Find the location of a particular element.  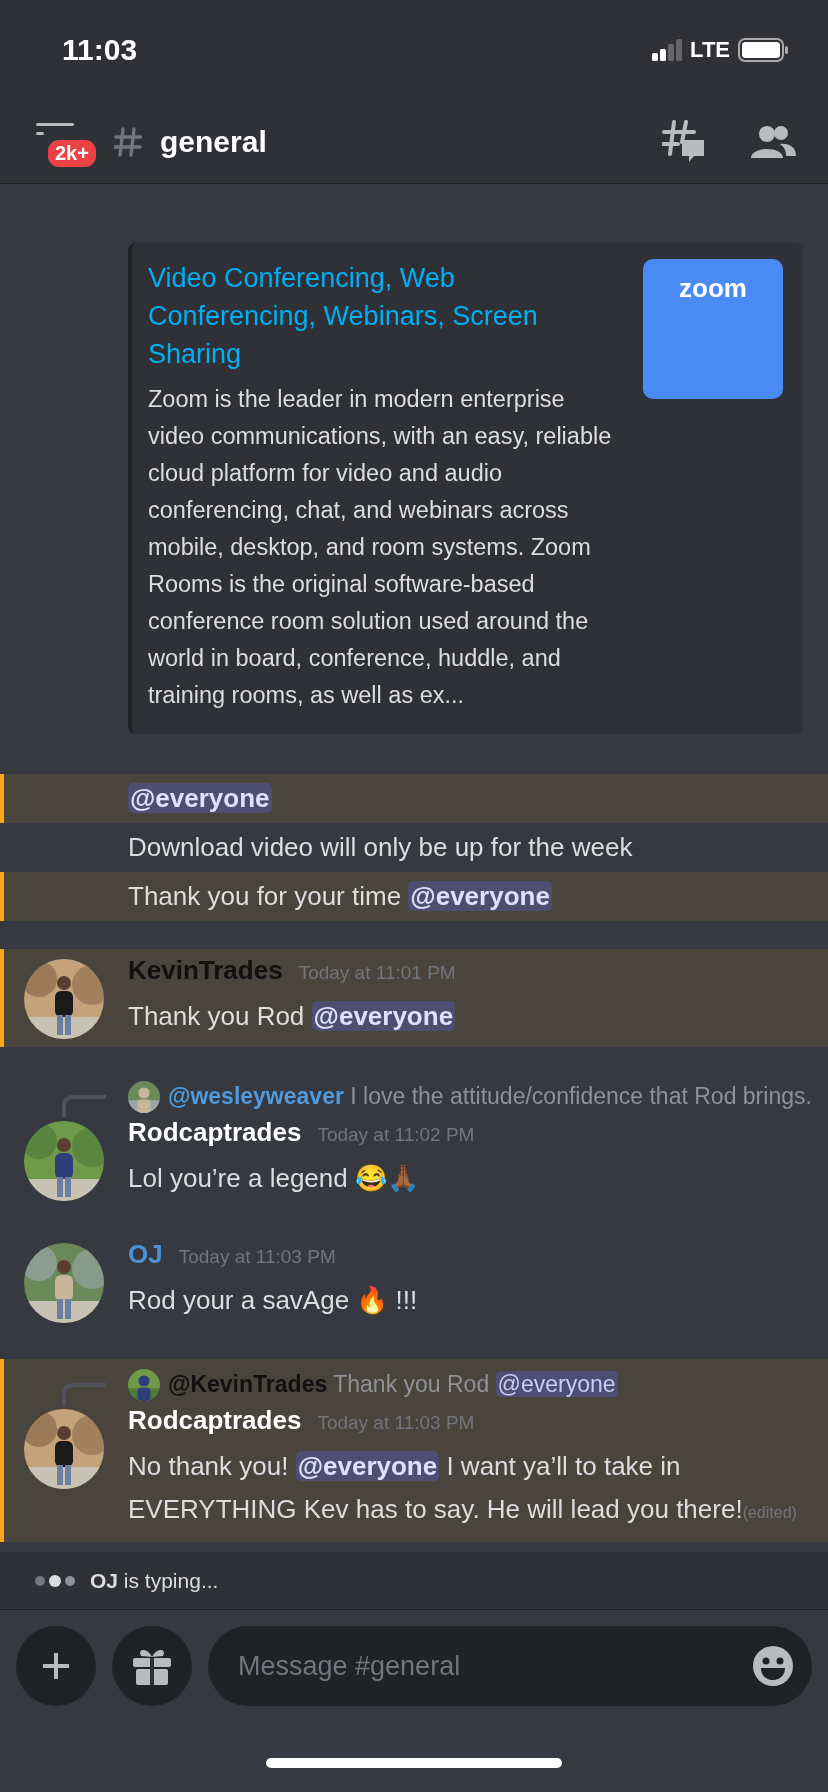

message-text: Download video will only be up for the week is located at coordinates (381, 847).